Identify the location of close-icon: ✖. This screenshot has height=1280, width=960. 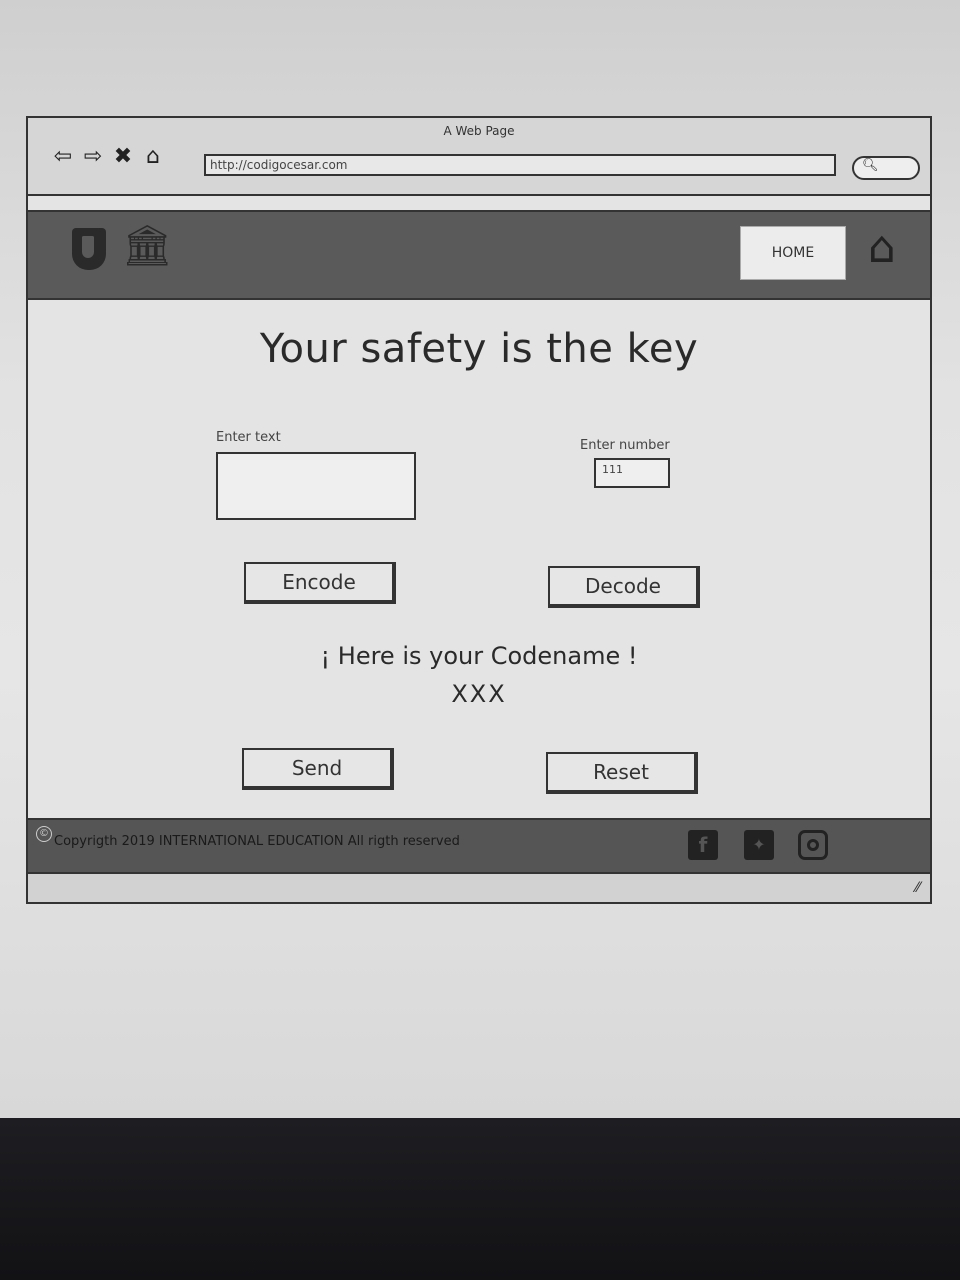
(123, 156).